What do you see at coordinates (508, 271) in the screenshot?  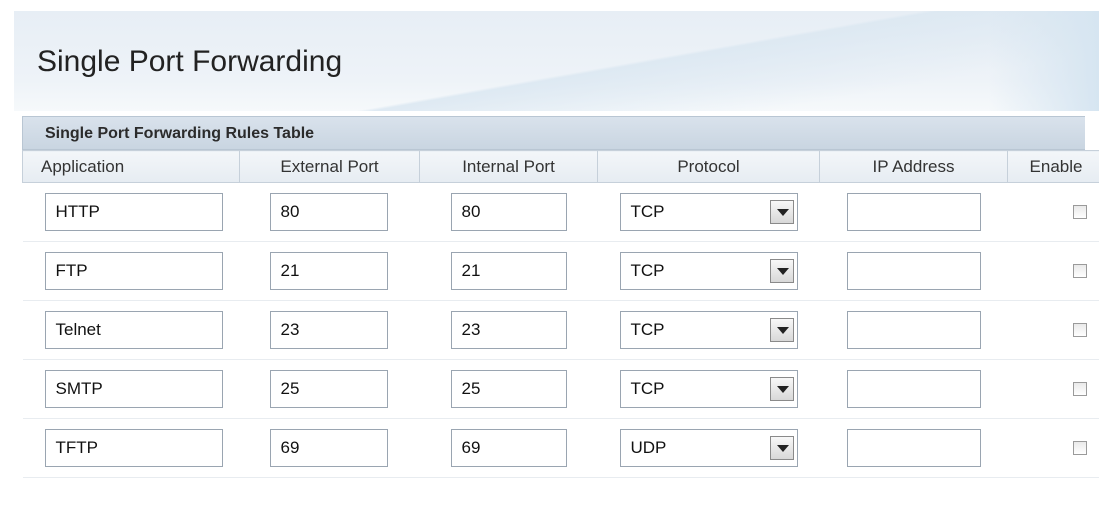 I see `internal-port-input: 21` at bounding box center [508, 271].